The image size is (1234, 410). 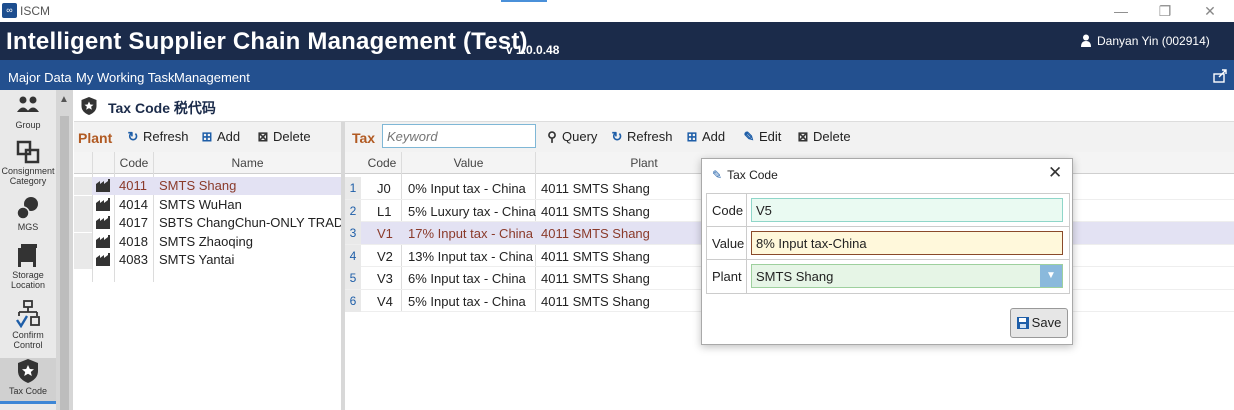 I want to click on menu-item-management: Management, so click(x=212, y=77).